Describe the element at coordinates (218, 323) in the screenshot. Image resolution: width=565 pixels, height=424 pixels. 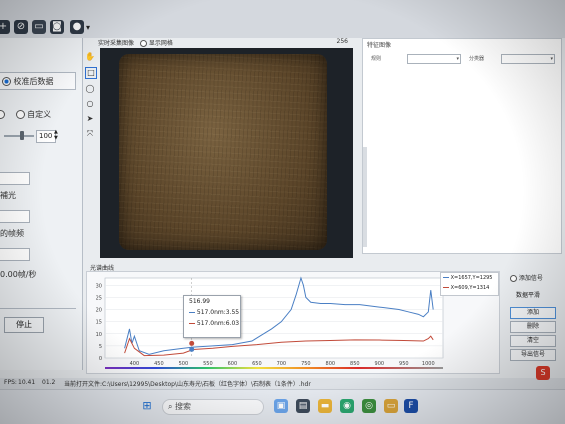
I see `tooltip-value: 517.0nm:6.03` at that location.